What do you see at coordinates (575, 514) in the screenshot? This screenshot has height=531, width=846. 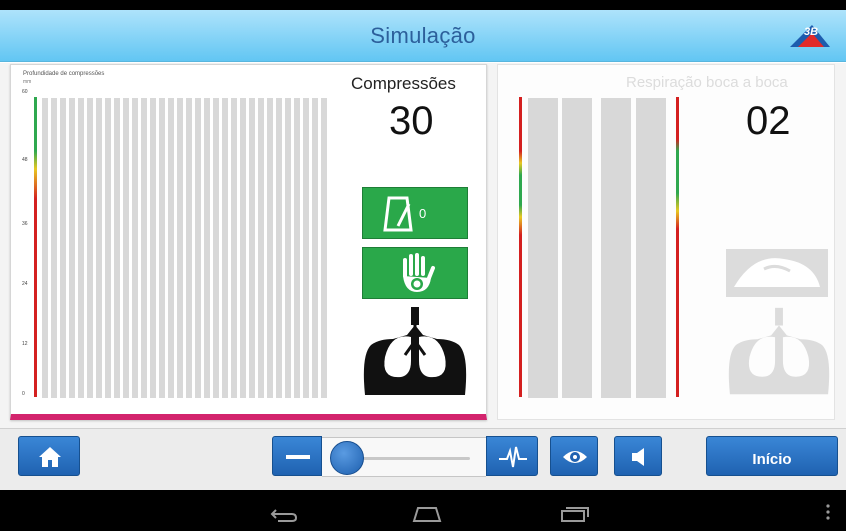 I see `recents-icon` at bounding box center [575, 514].